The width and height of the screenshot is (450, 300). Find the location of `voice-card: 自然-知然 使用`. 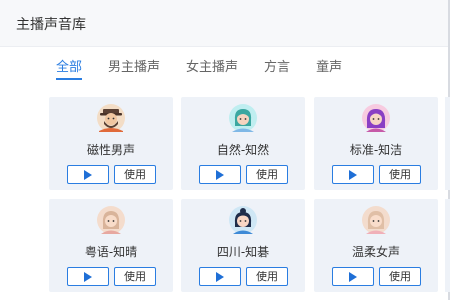

voice-card: 自然-知然 使用 is located at coordinates (243, 143).